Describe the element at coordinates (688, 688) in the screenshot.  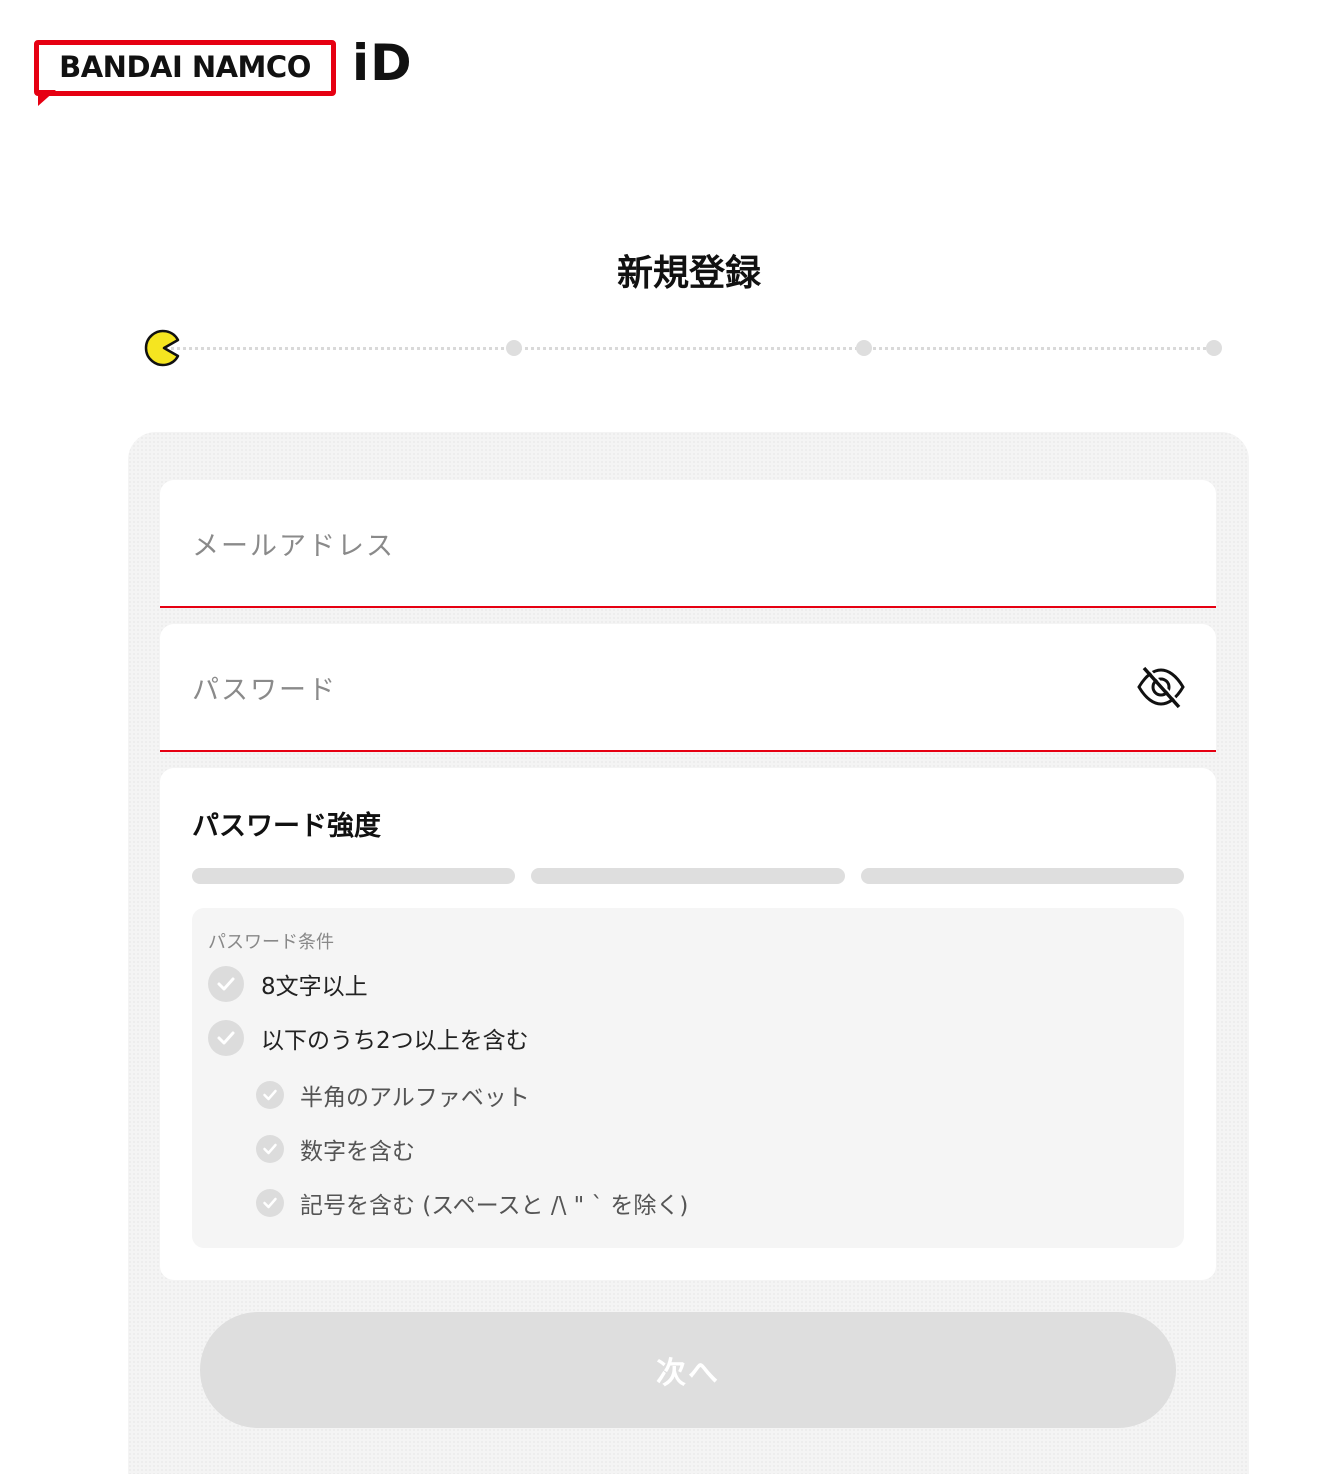
I see `password-field: パスワード` at that location.